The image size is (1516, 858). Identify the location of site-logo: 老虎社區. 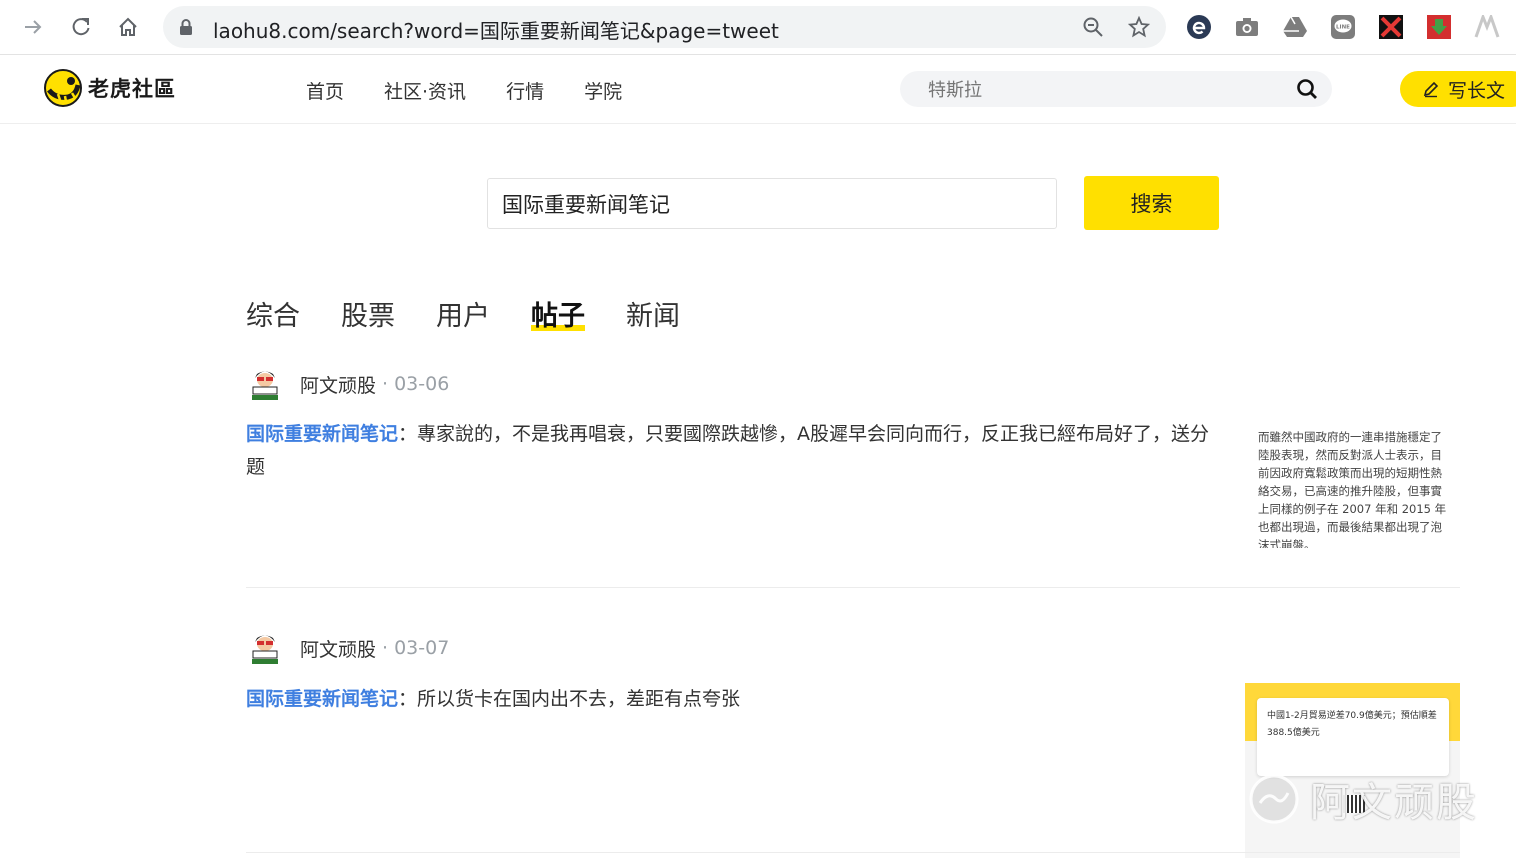
(110, 88).